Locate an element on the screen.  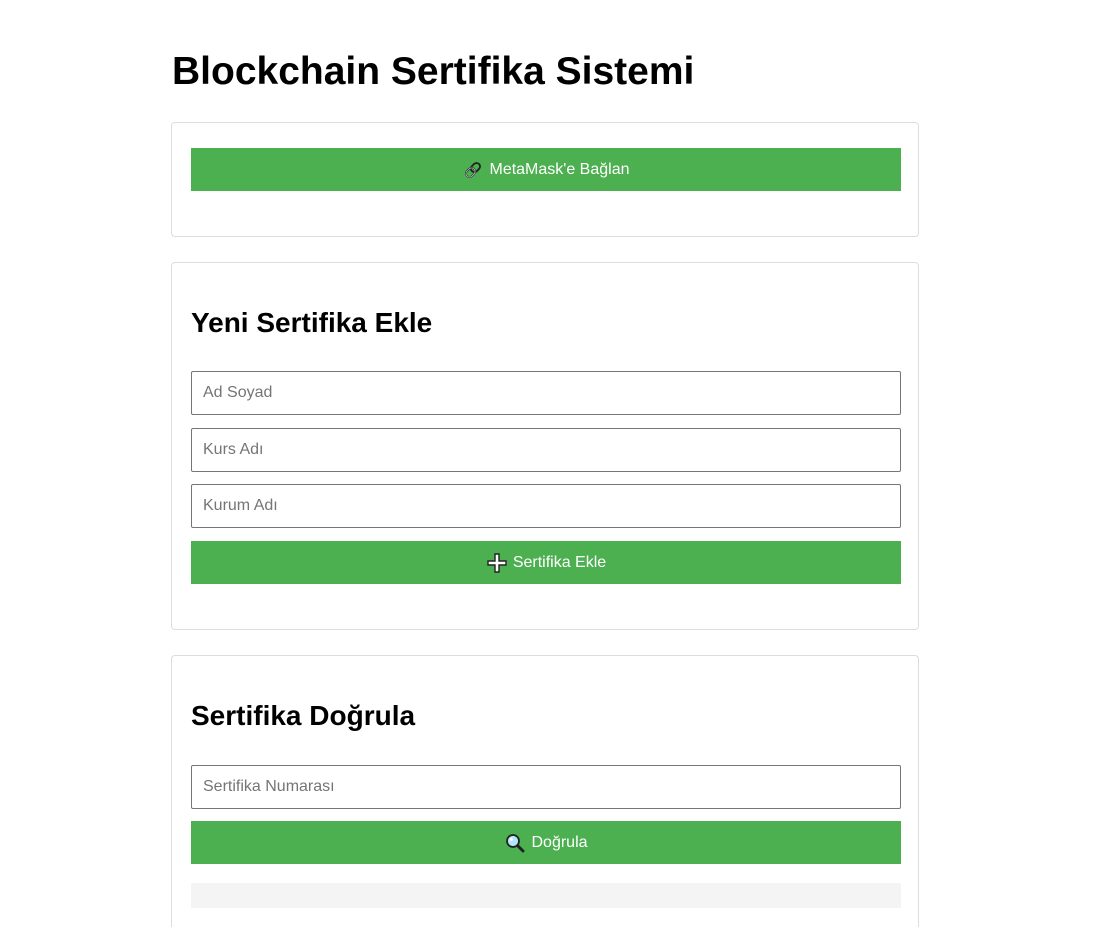
plus-icon is located at coordinates (497, 563).